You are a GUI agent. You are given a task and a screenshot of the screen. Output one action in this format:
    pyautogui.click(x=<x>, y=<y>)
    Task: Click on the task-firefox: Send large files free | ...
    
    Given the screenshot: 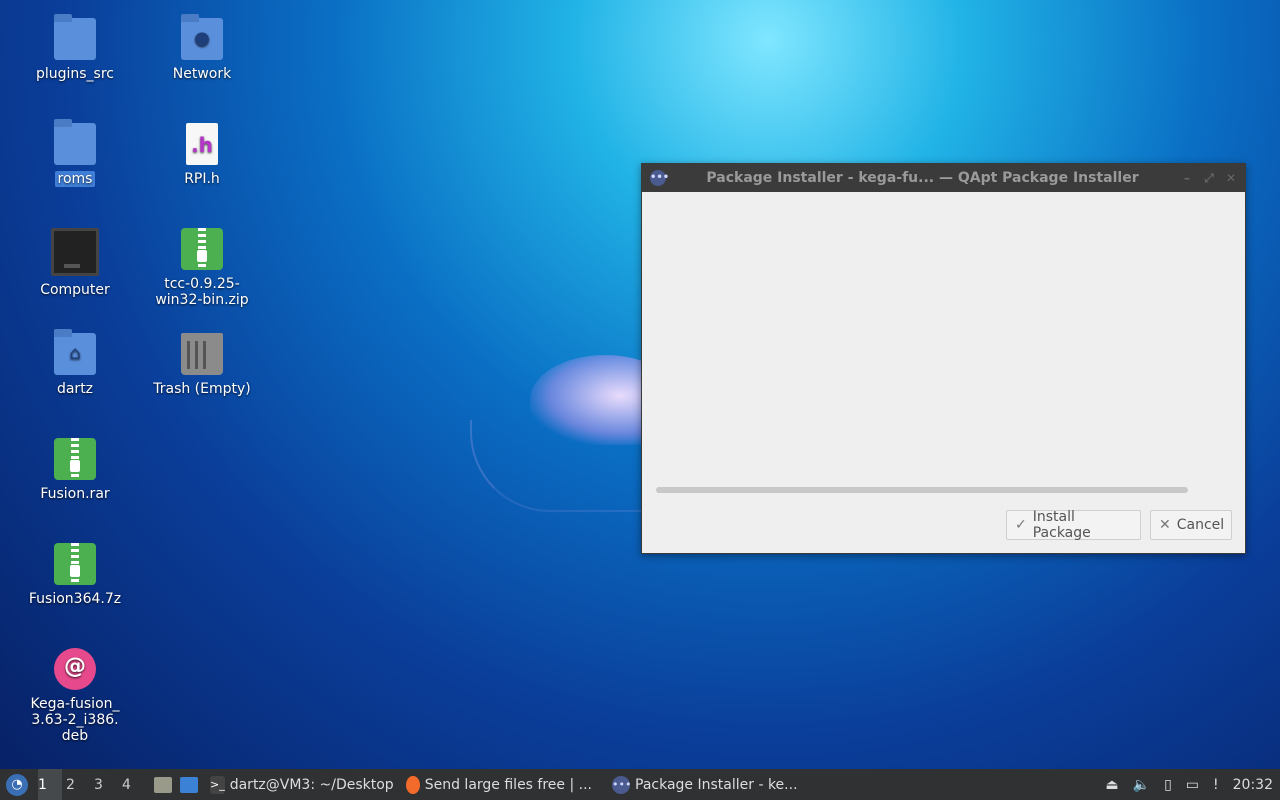 What is the action you would take?
    pyautogui.click(x=499, y=784)
    